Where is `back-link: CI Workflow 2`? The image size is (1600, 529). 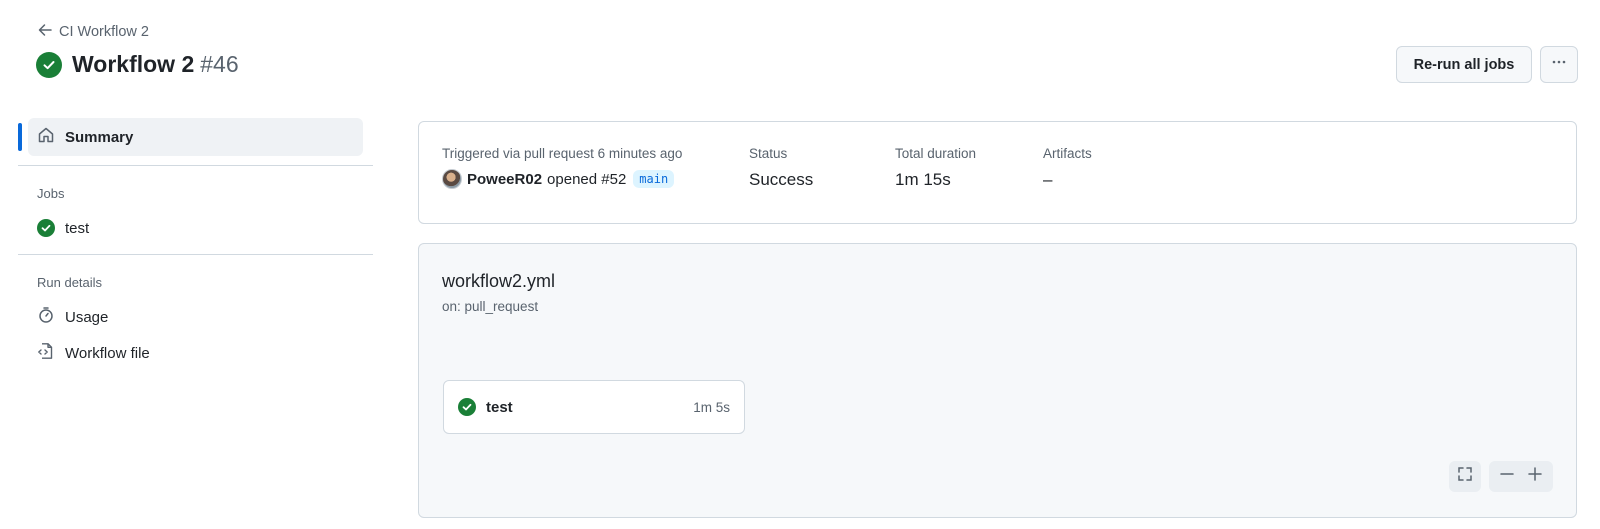 back-link: CI Workflow 2 is located at coordinates (93, 32).